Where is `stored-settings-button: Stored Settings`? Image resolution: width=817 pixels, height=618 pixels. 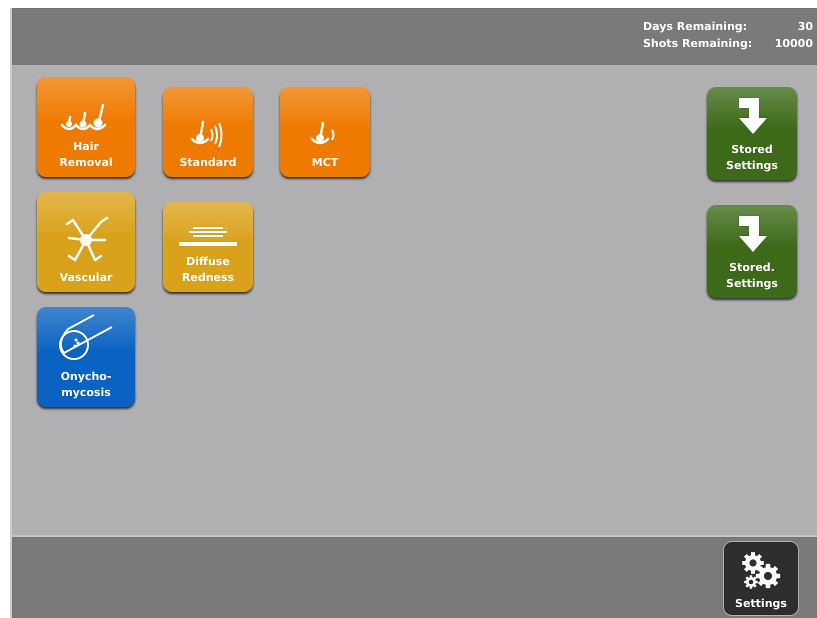
stored-settings-button: Stored Settings is located at coordinates (752, 133).